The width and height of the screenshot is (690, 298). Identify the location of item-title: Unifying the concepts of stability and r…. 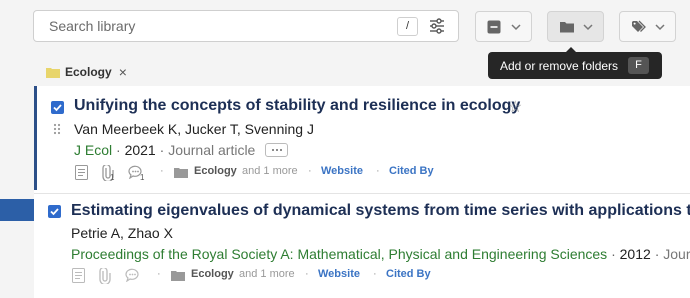
(297, 106).